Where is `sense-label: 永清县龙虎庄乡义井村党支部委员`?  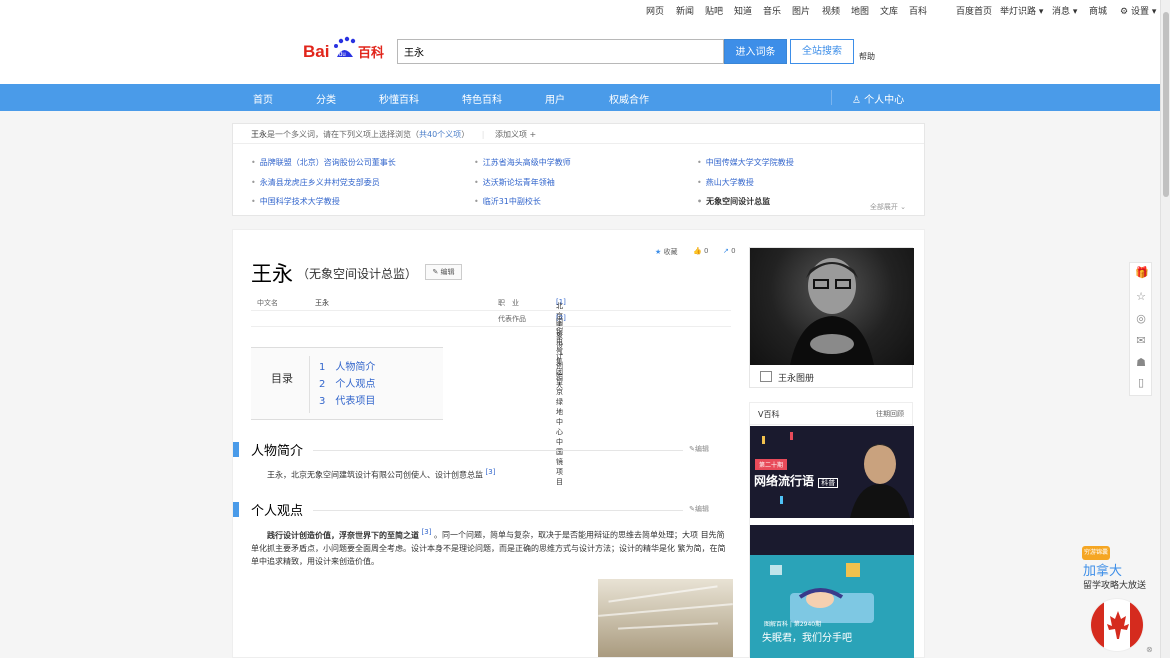 sense-label: 永清县龙虎庄乡义井村党支部委员 is located at coordinates (319, 182).